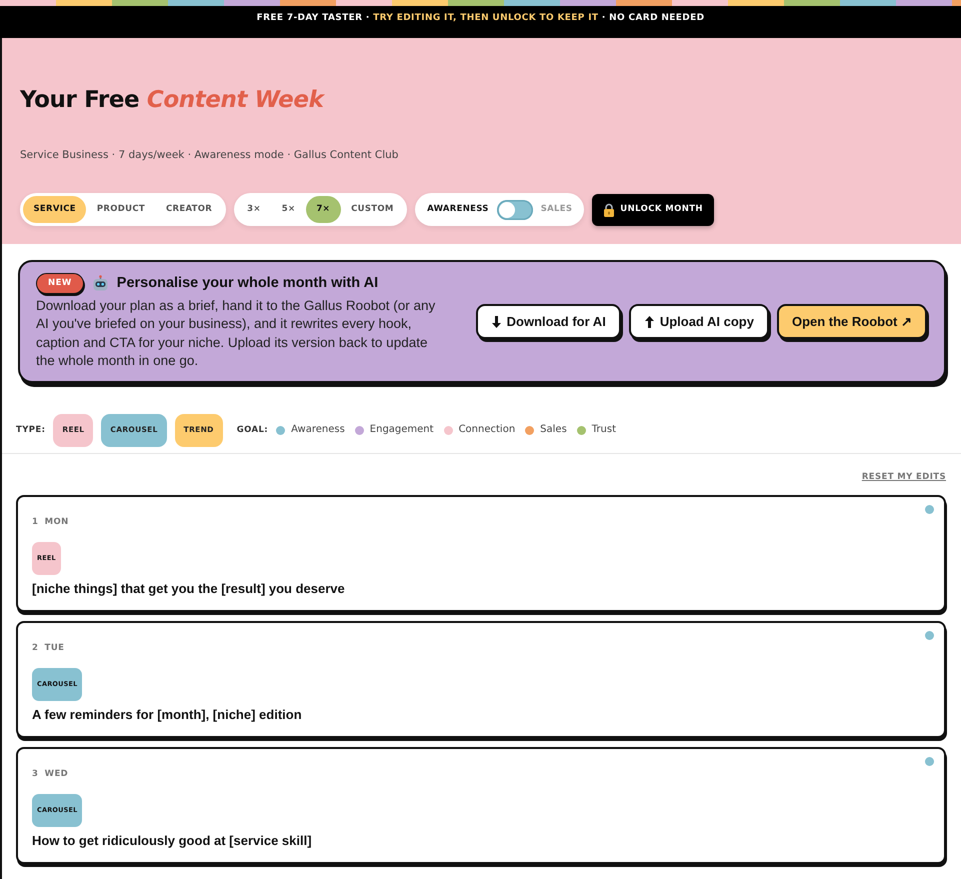  Describe the element at coordinates (851, 322) in the screenshot. I see `open-link-button: Open the Roobot ↗` at that location.